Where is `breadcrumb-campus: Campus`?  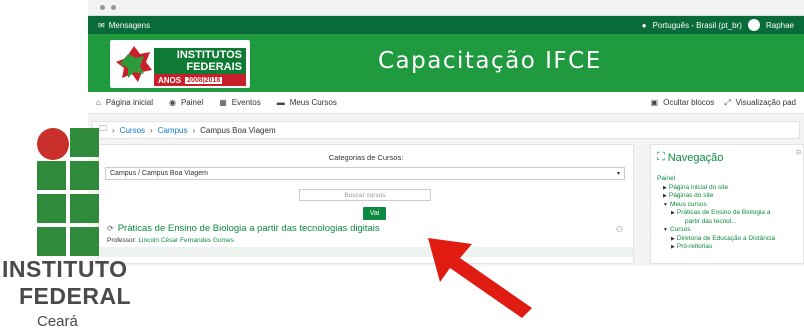
breadcrumb-campus: Campus is located at coordinates (173, 130).